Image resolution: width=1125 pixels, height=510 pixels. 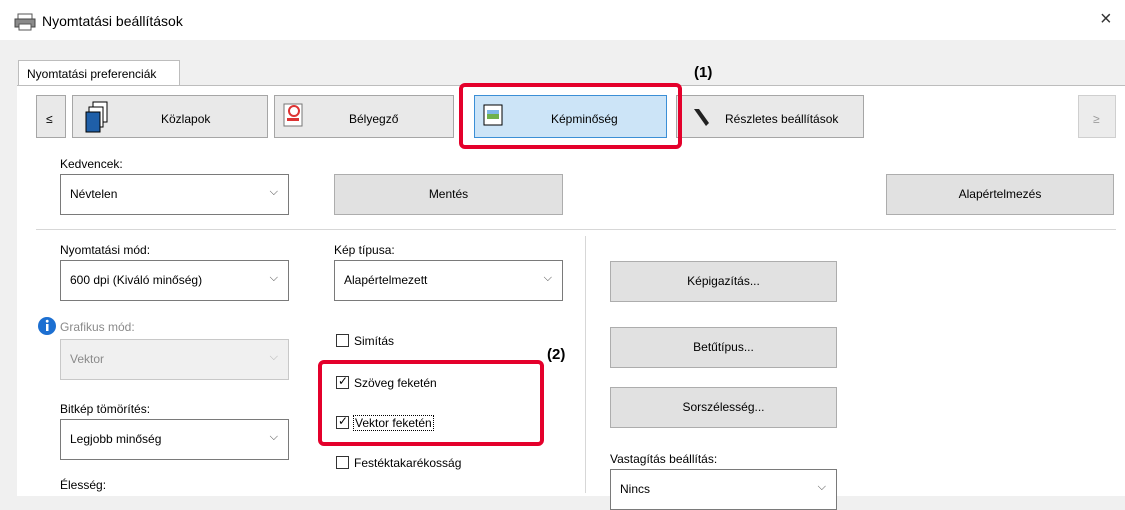 What do you see at coordinates (664, 459) in the screenshot?
I see `thickening-label: Vastagítás beállítás:` at bounding box center [664, 459].